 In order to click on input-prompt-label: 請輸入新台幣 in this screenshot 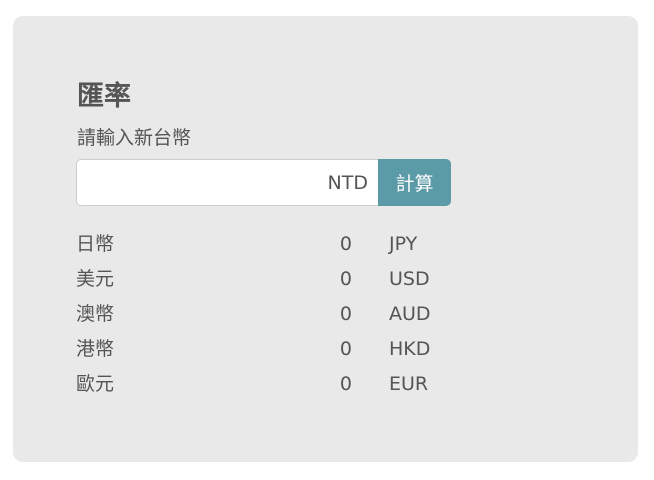, I will do `click(134, 138)`.